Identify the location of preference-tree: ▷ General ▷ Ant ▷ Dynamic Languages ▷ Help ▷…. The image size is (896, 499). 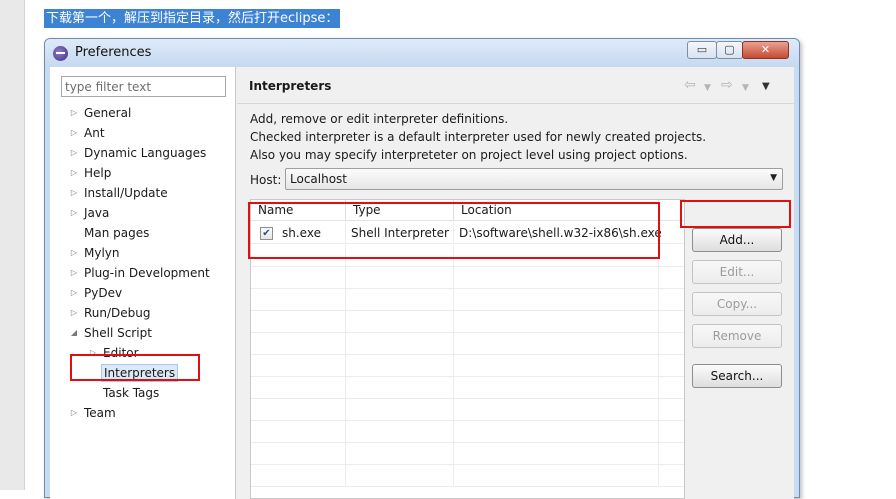
(143, 263).